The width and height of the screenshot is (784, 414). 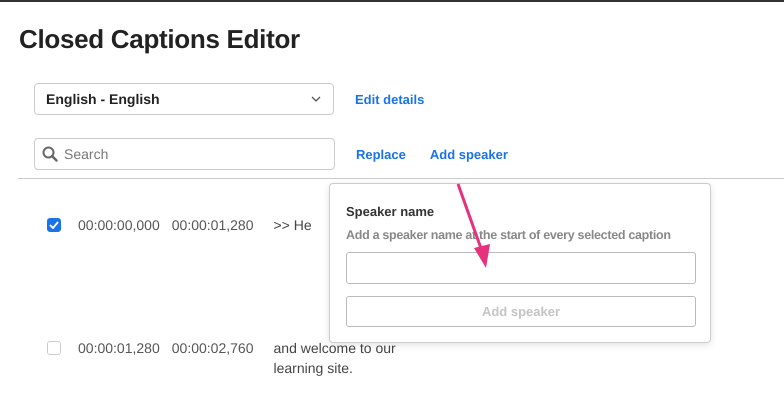 What do you see at coordinates (316, 99) in the screenshot?
I see `chevron-down-icon` at bounding box center [316, 99].